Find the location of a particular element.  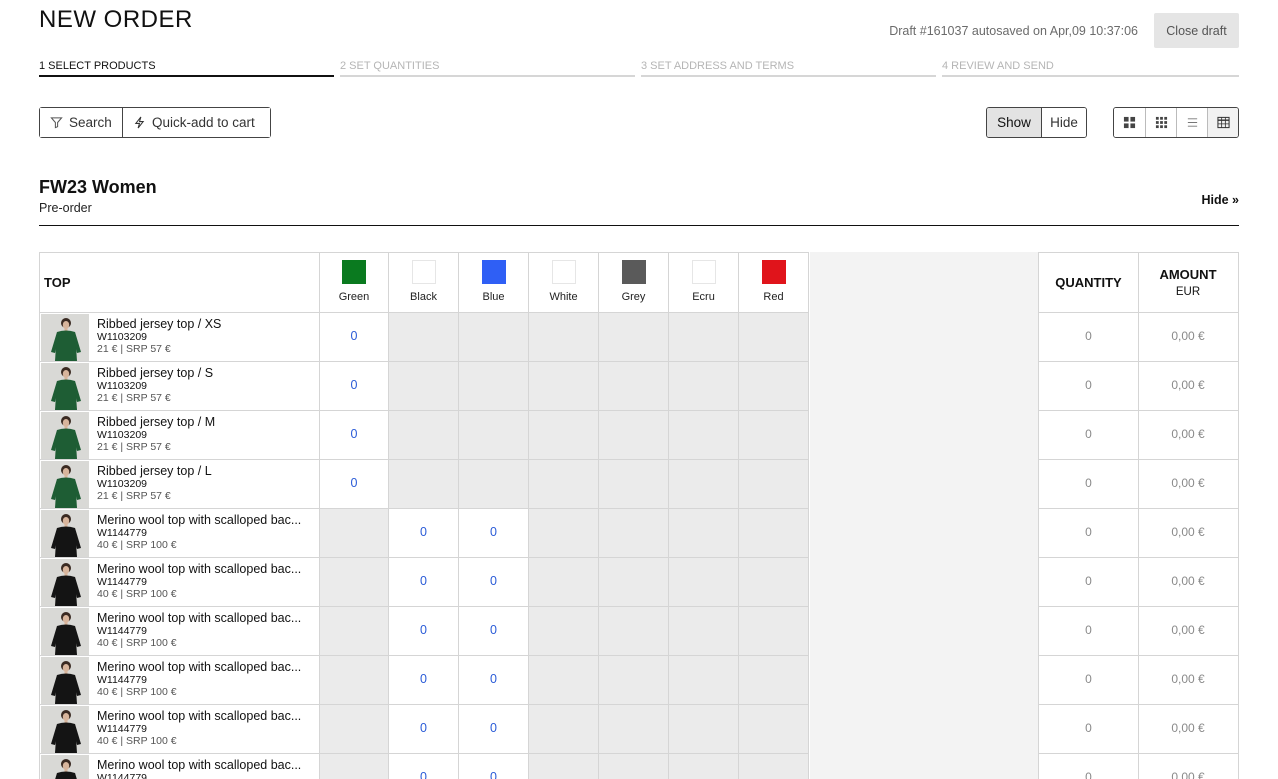

large-grid-view-button is located at coordinates (1129, 122).